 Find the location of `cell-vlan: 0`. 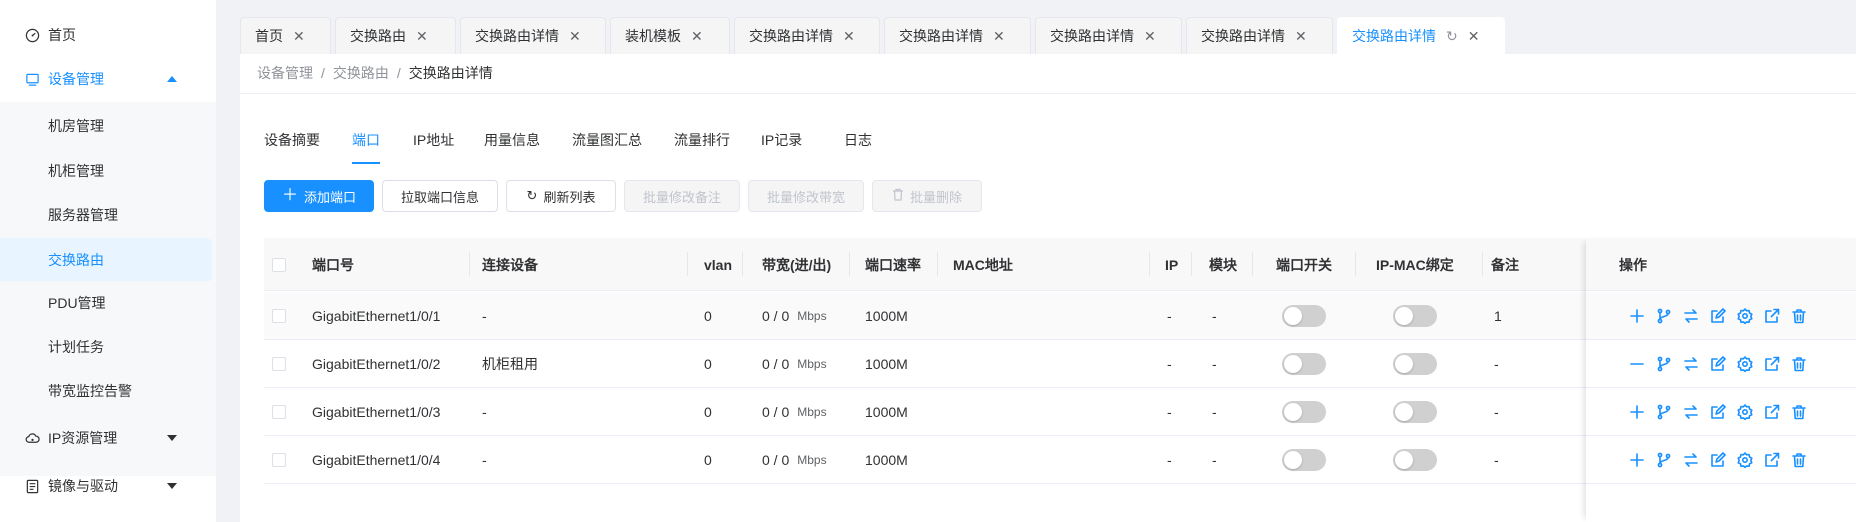

cell-vlan: 0 is located at coordinates (708, 460).